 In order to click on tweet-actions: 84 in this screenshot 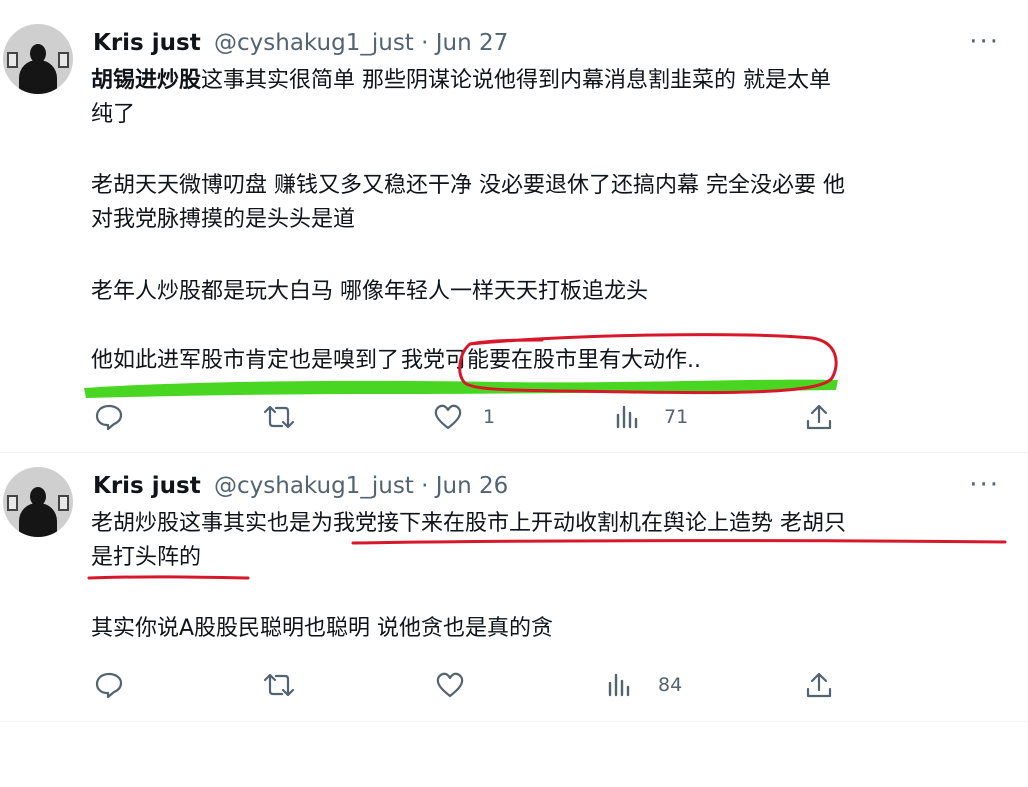, I will do `click(514, 685)`.